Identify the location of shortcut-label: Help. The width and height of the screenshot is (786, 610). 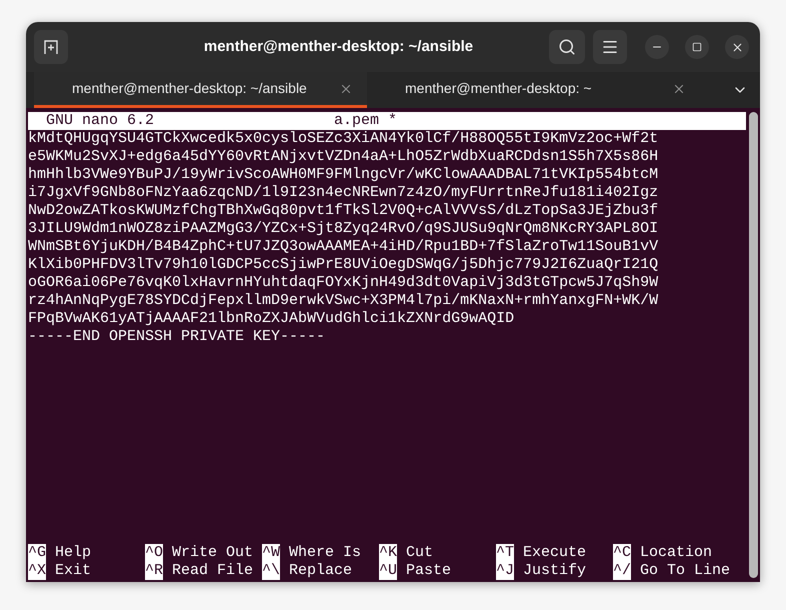
(73, 553).